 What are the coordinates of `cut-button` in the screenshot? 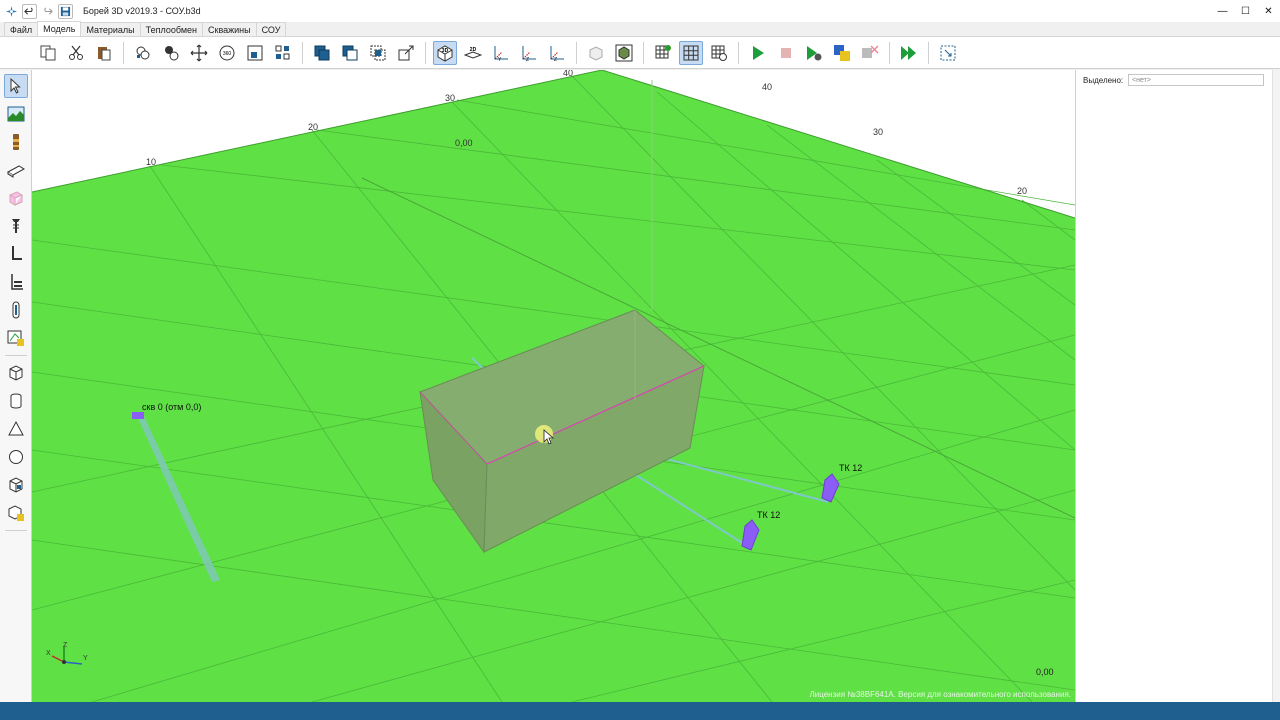 It's located at (76, 53).